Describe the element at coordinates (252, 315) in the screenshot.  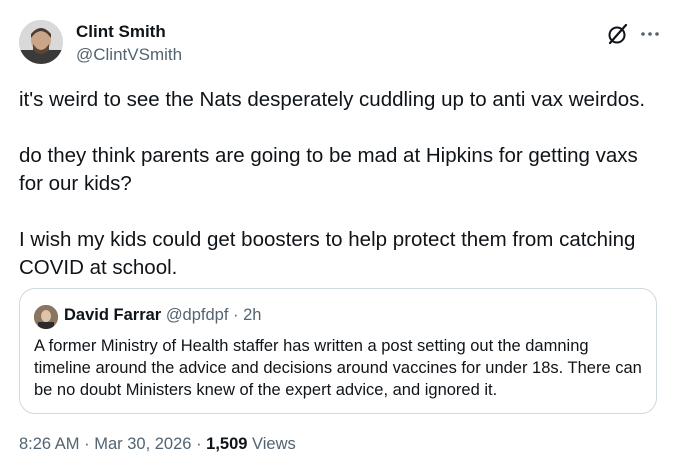
I see `quoted-time: 2h` at that location.